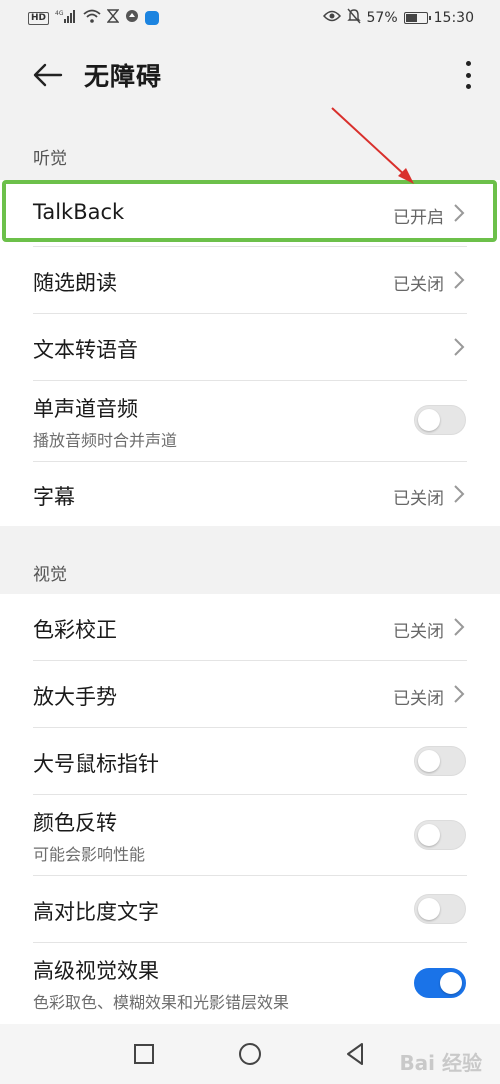 The width and height of the screenshot is (500, 1084). I want to click on list-item-advanced-visual-effects: 高级视觉效果 色彩取色、模糊效果和光影错层效果, so click(250, 983).